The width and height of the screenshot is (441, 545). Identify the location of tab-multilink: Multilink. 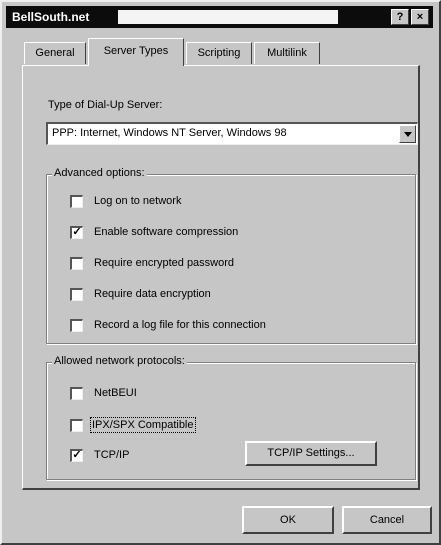
(287, 53).